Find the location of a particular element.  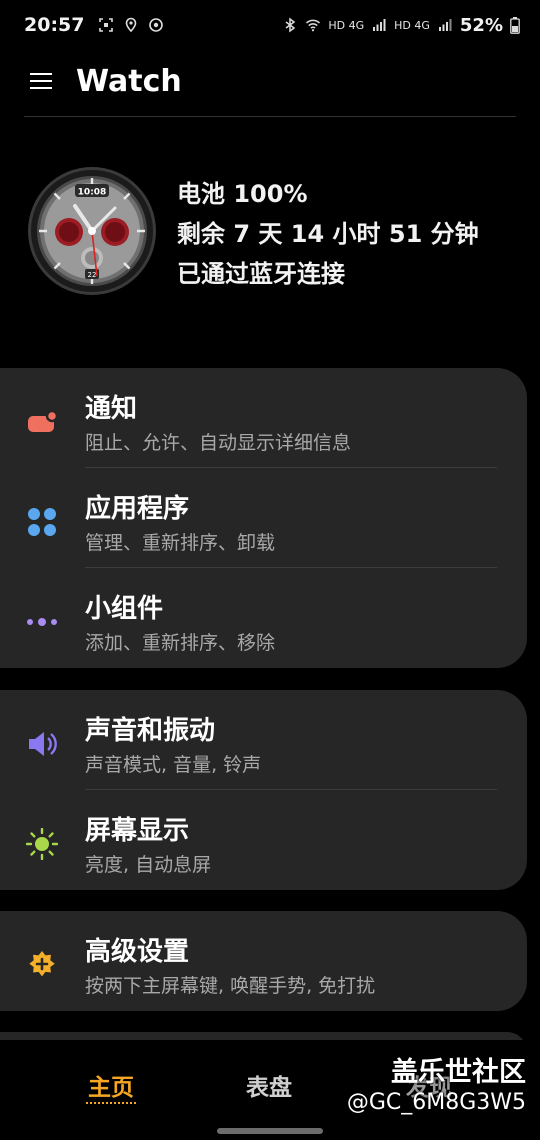

watermark-subtitle: @GC_6M8G3W5 is located at coordinates (436, 1102).